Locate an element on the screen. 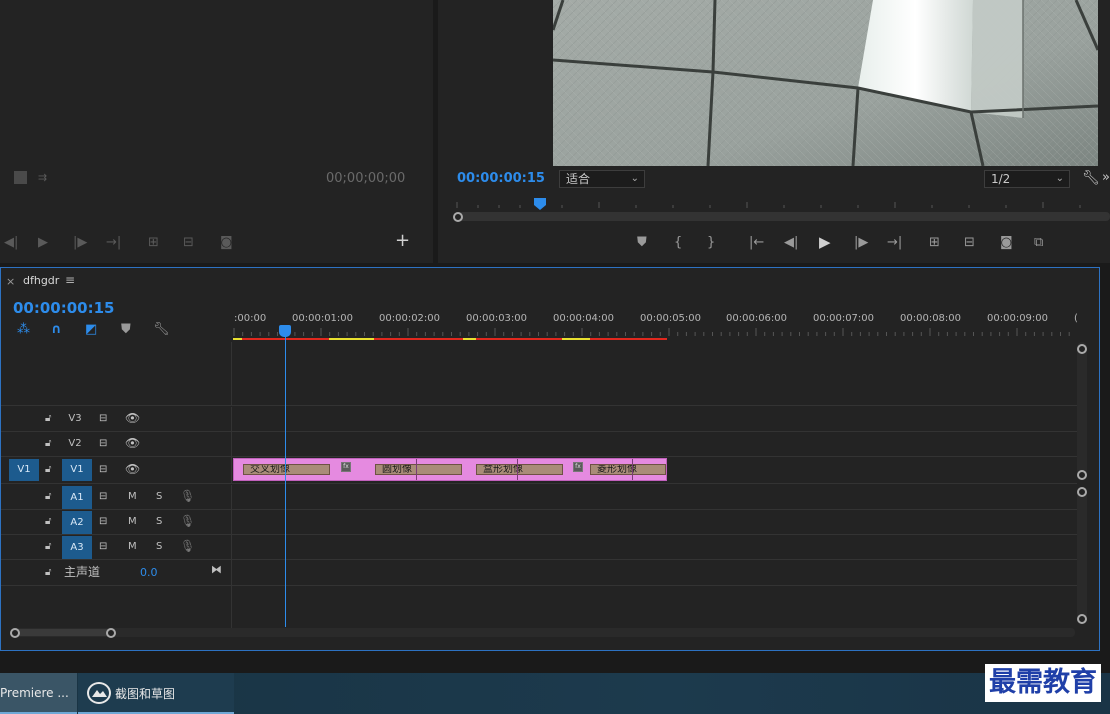  source-settings-icon is located at coordinates (20, 177).